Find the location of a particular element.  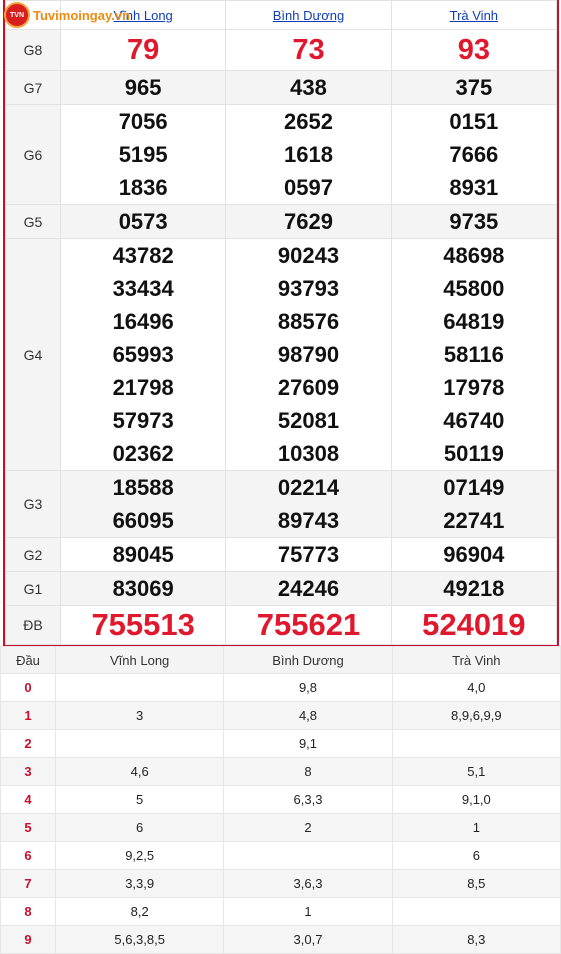

prize-cell: 524019 is located at coordinates (474, 625).